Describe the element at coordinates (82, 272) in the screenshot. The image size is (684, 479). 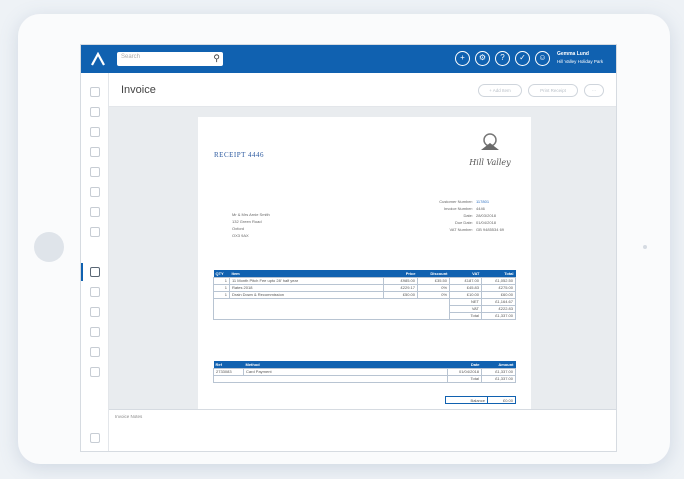
I see `sidebar-active-indicator` at that location.